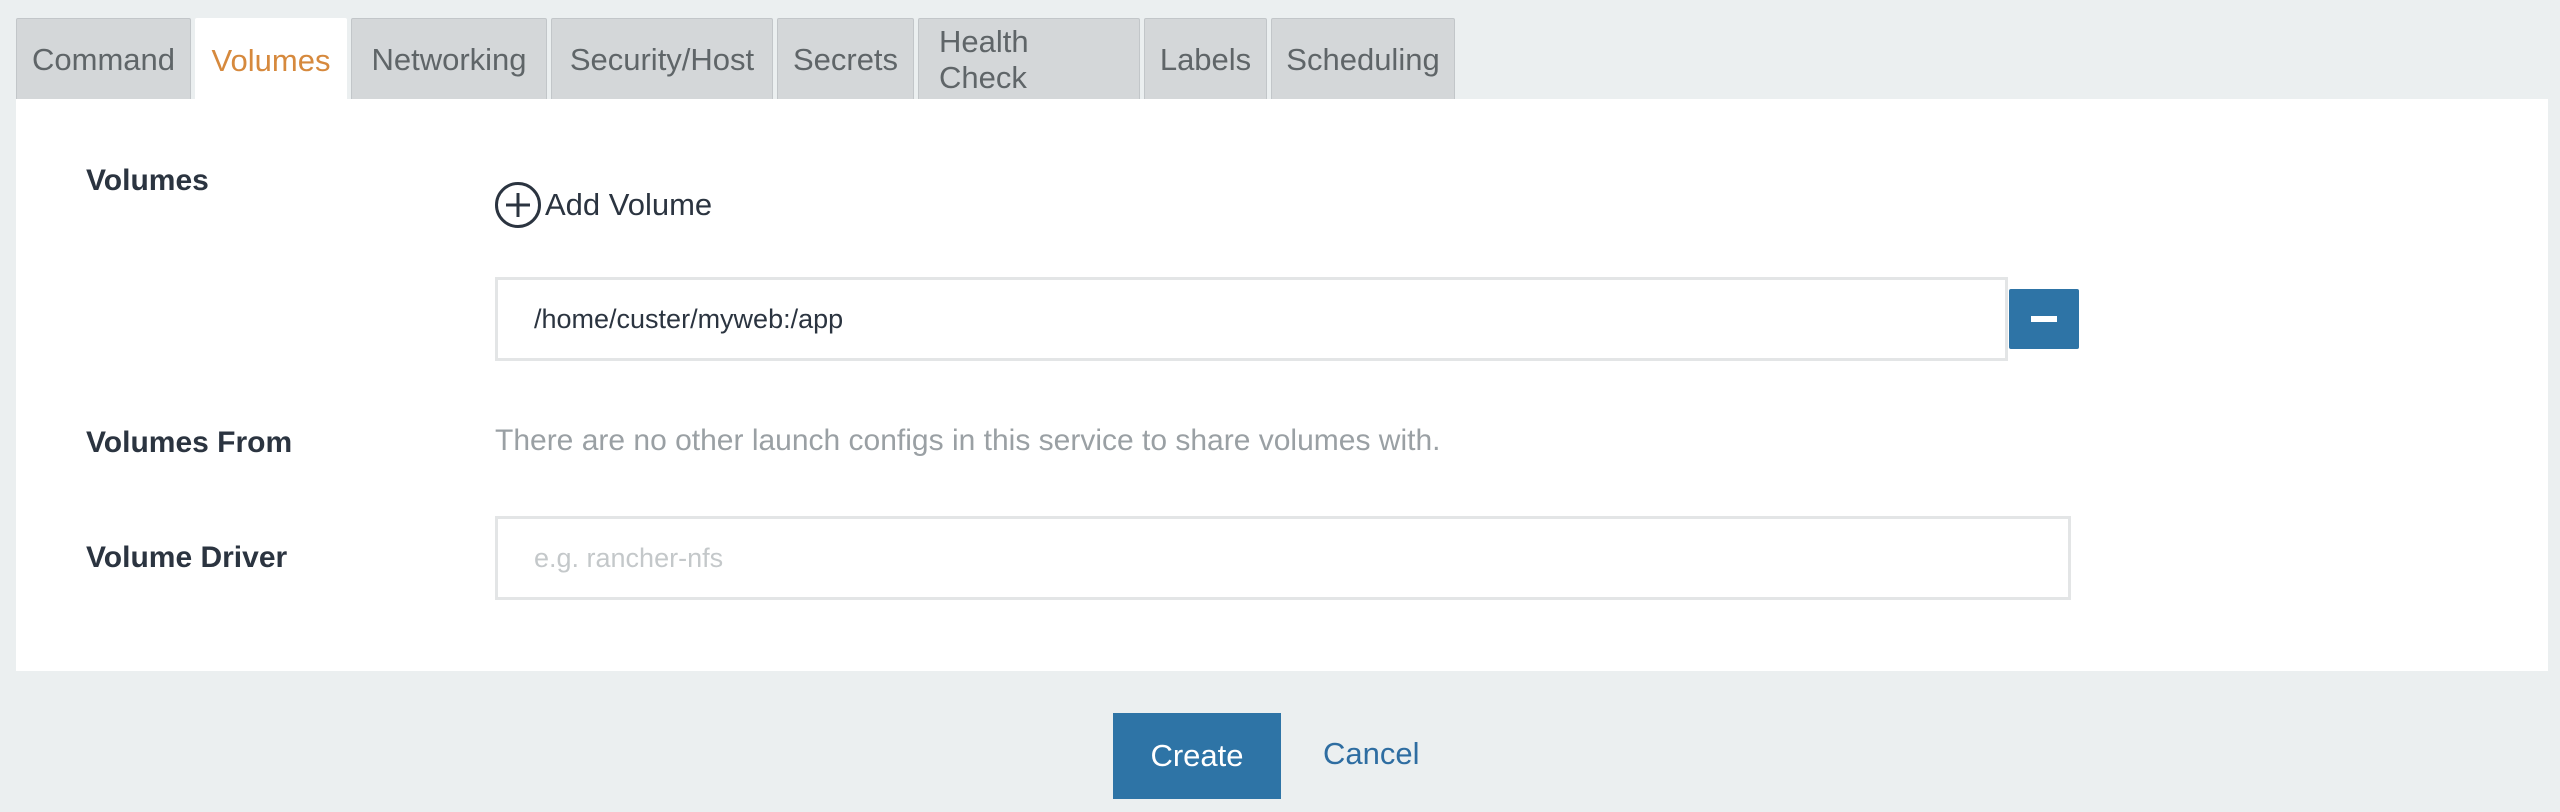 The height and width of the screenshot is (812, 2560). I want to click on minus-icon, so click(2044, 319).